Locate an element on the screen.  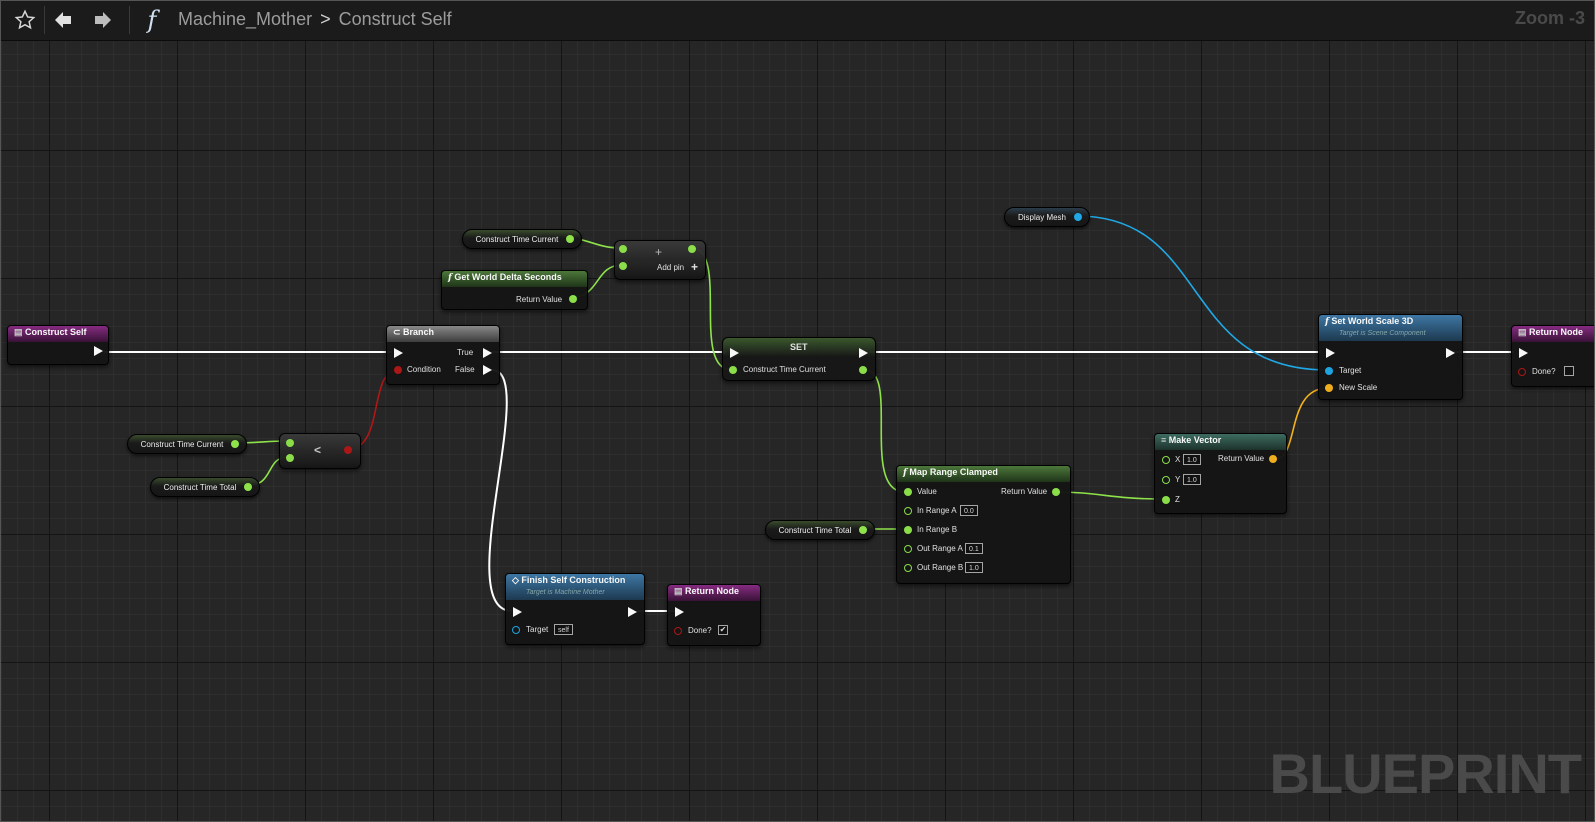
done-checkbox is located at coordinates (1569, 371).